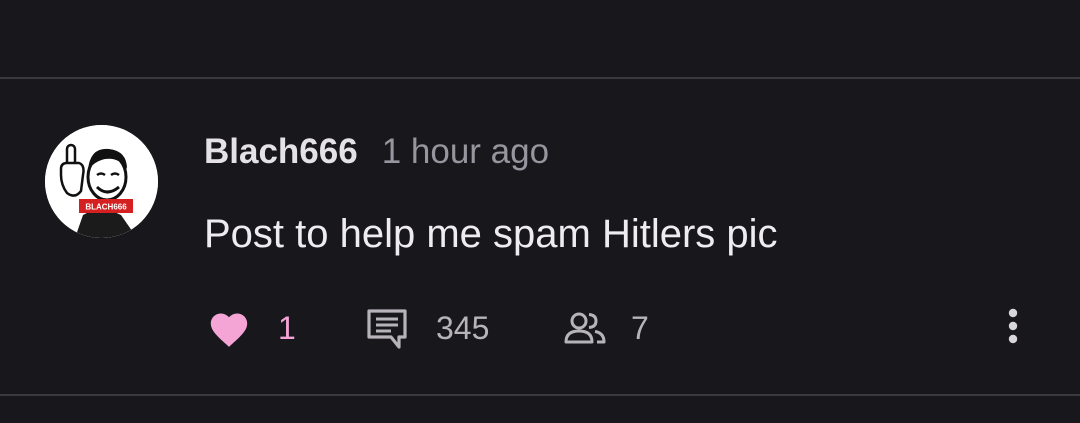 The image size is (1080, 423). I want to click on participant-count: 7, so click(640, 327).